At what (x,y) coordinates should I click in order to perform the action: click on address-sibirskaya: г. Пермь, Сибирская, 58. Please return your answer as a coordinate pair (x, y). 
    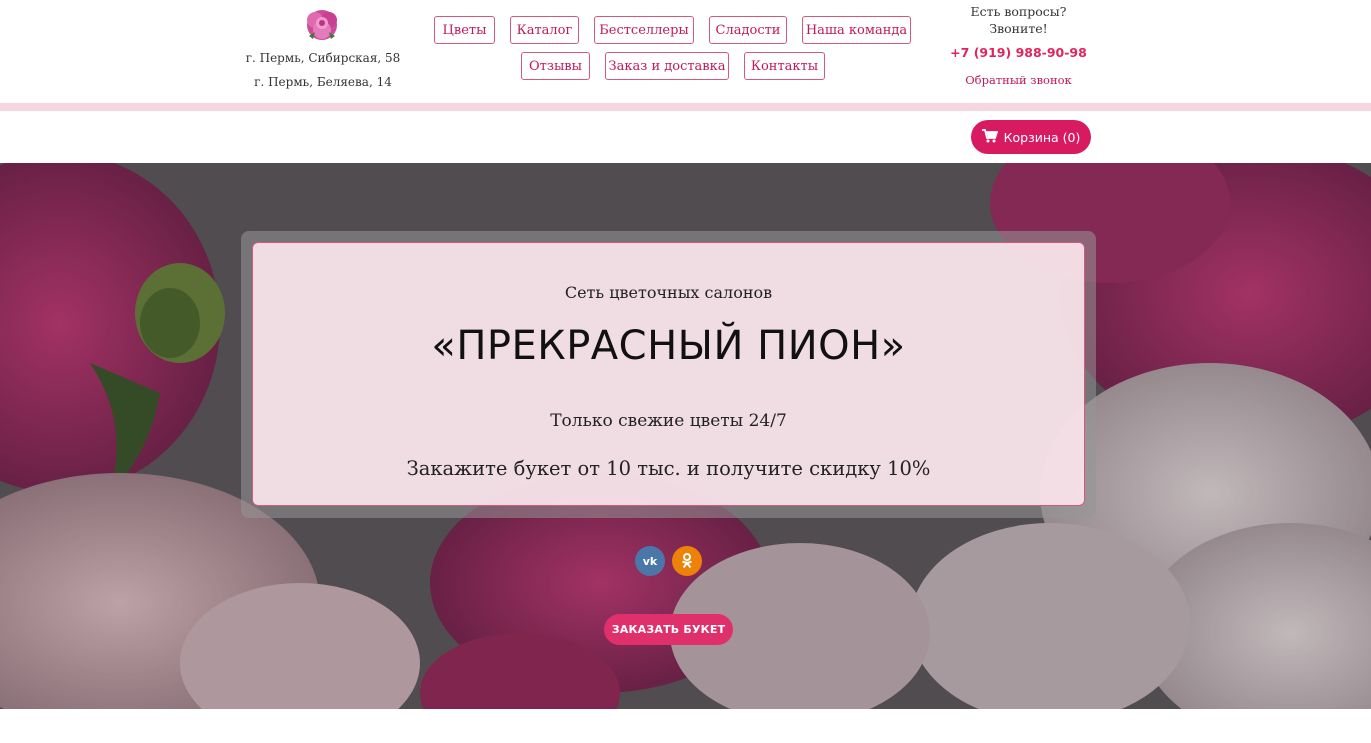
    Looking at the image, I should click on (323, 58).